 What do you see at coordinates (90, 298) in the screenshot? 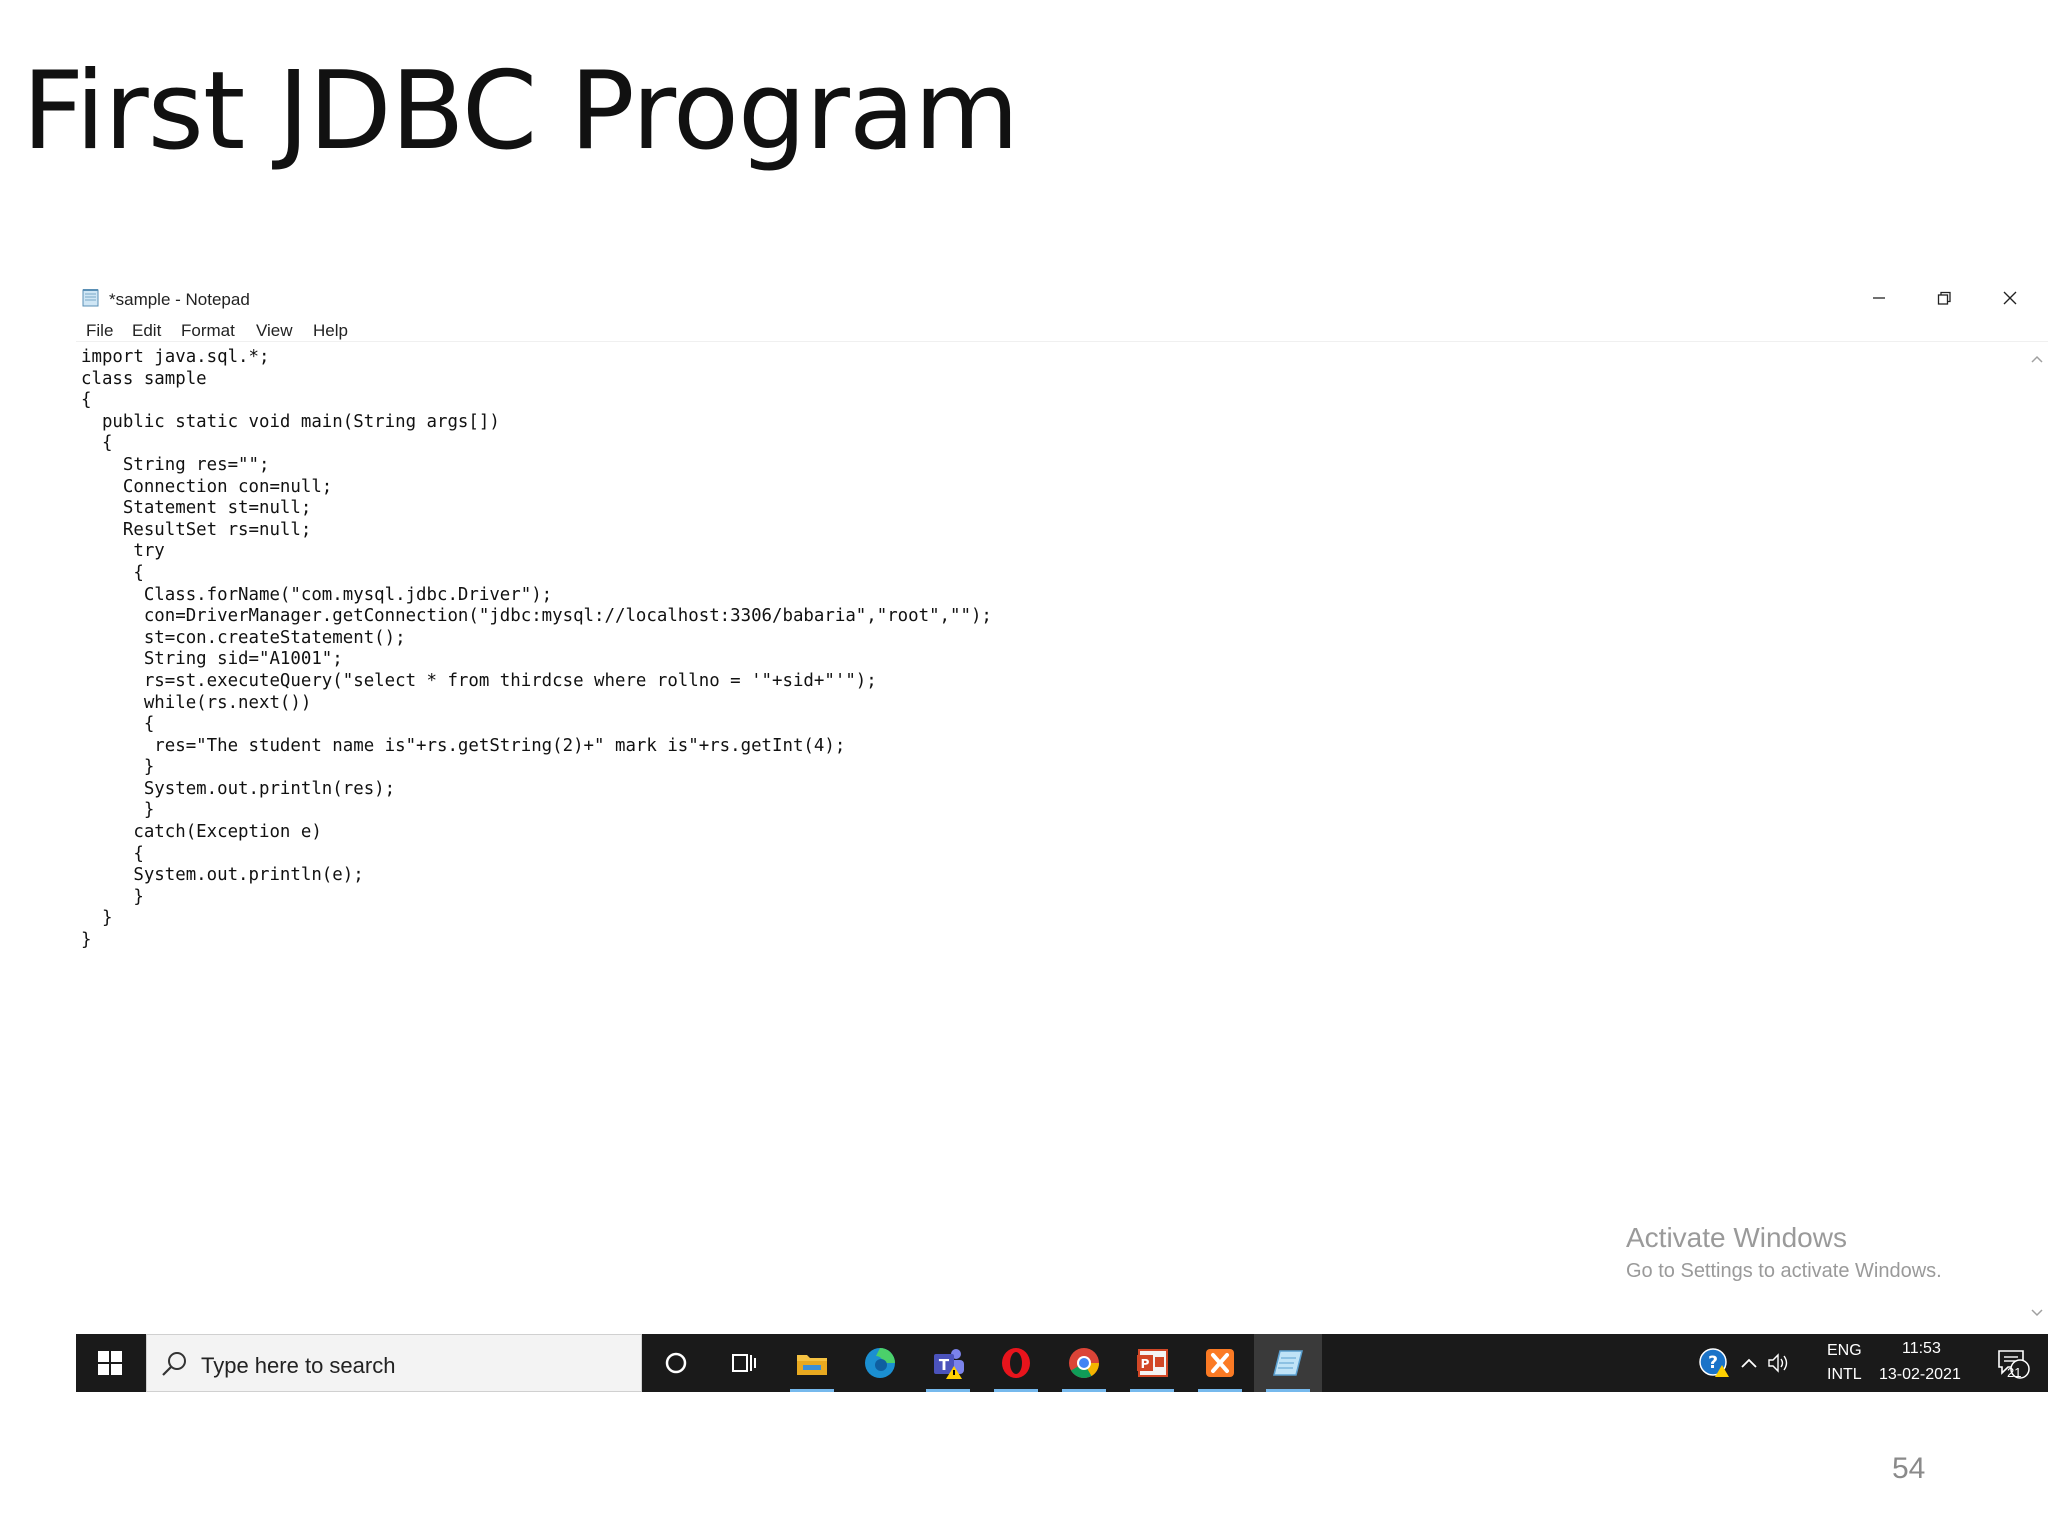
I see `notepad-app-icon` at bounding box center [90, 298].